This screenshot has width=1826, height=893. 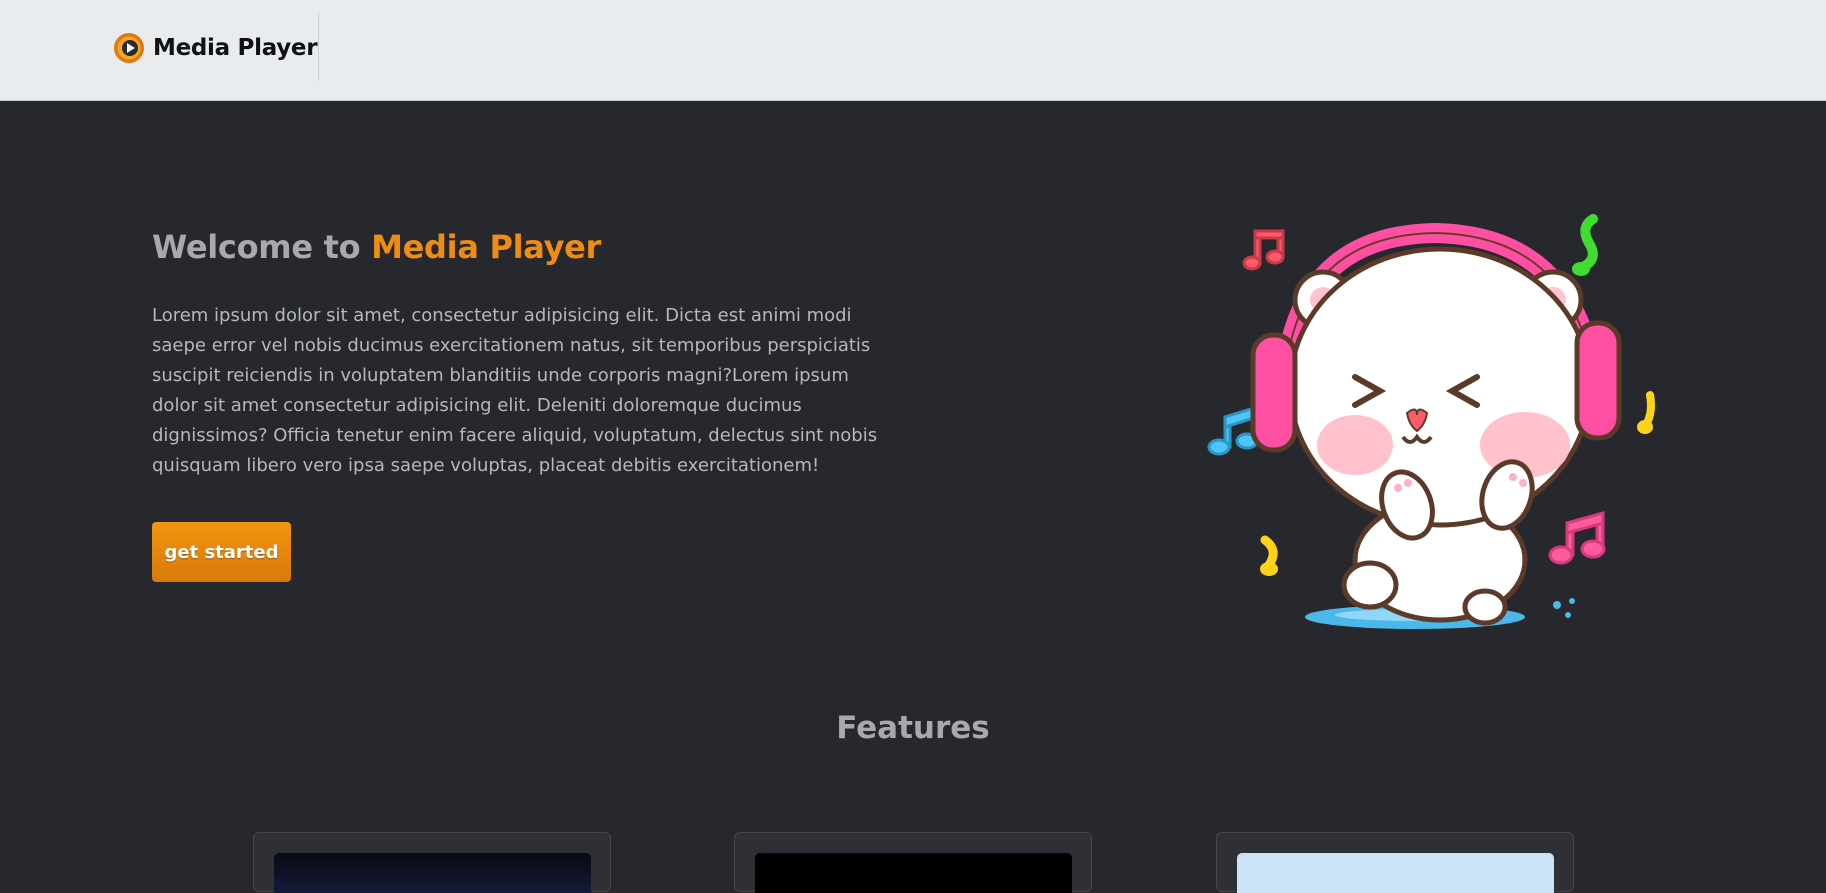 What do you see at coordinates (486, 247) in the screenshot?
I see `hero-title-accent: Media Player` at bounding box center [486, 247].